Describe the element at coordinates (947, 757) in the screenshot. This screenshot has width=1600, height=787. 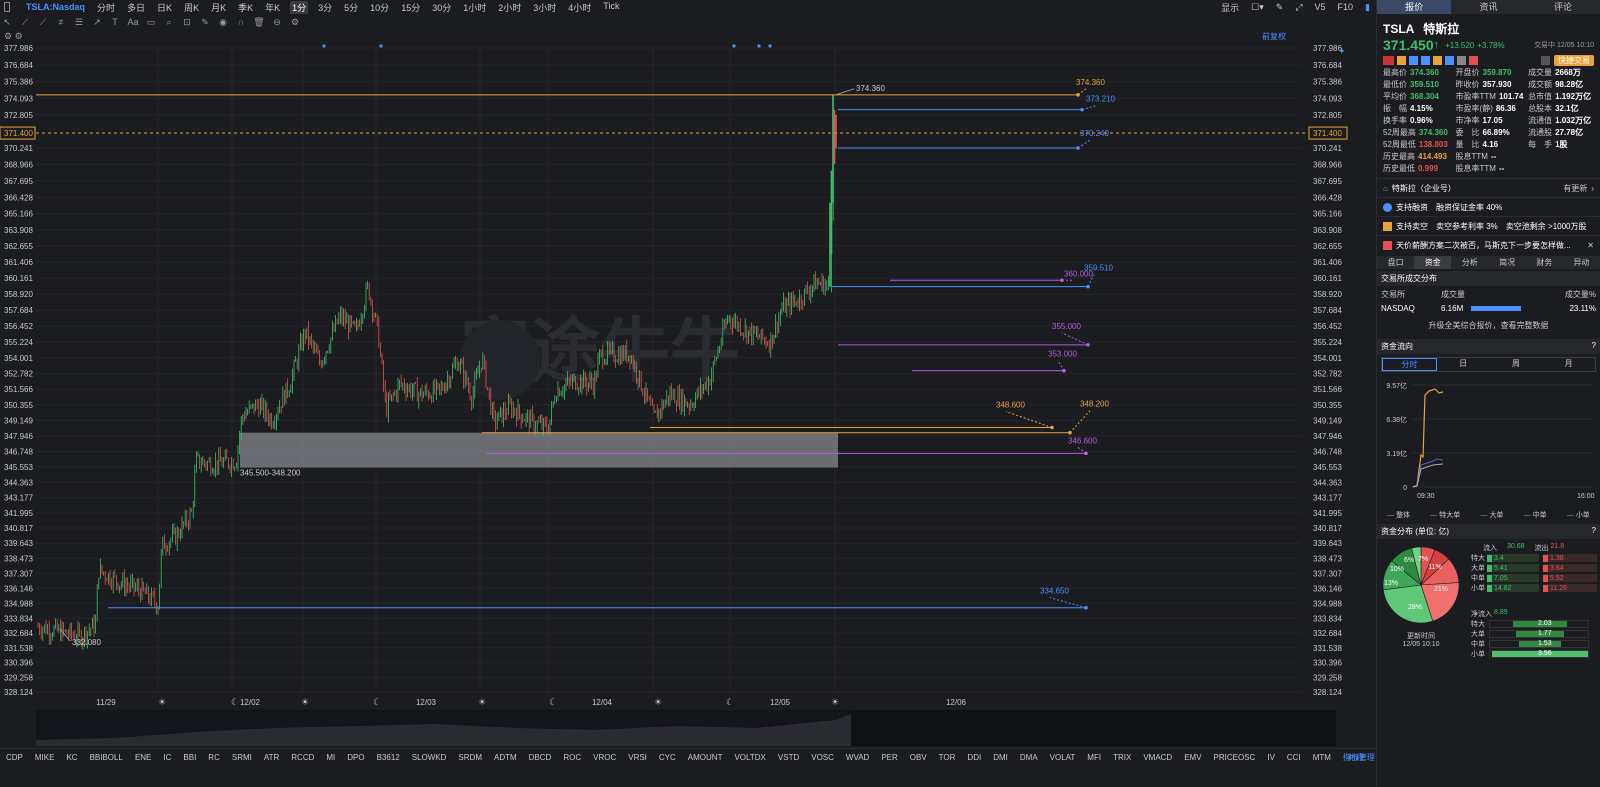
I see `indicator-item: TOR` at that location.